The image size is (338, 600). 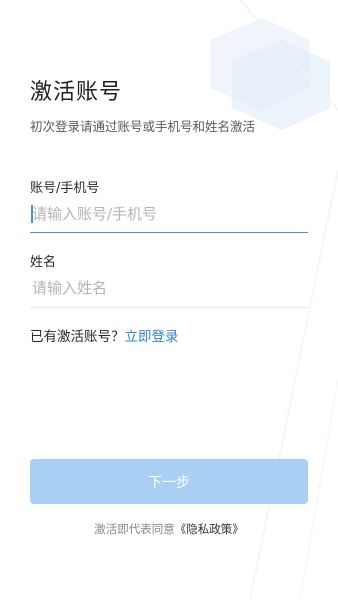 I want to click on name-input, so click(x=169, y=288).